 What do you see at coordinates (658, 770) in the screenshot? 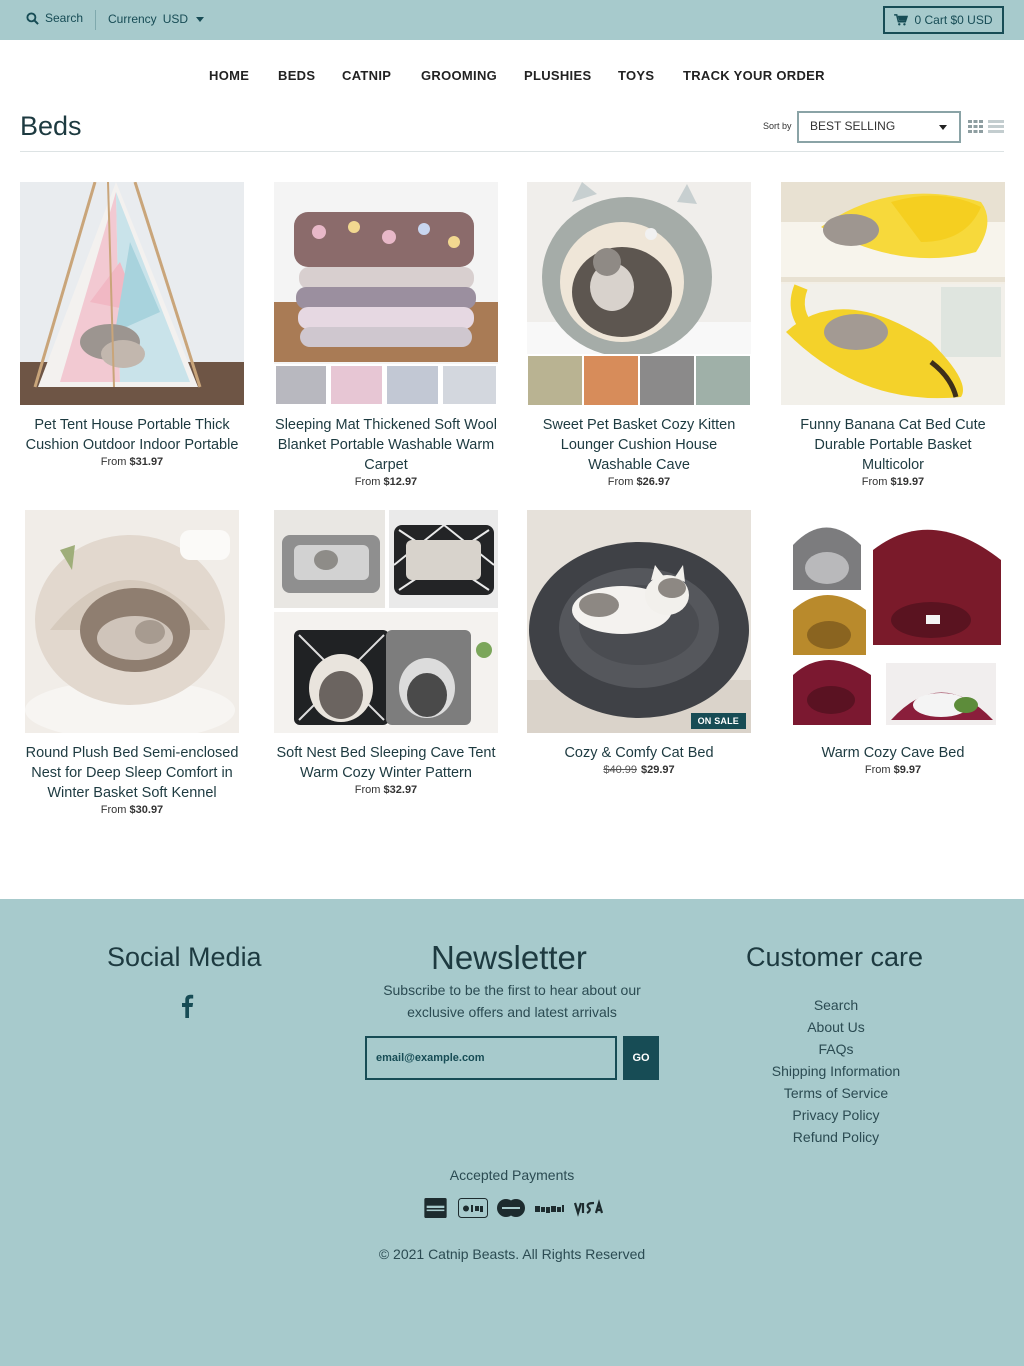
I see `price-value: $29.97` at bounding box center [658, 770].